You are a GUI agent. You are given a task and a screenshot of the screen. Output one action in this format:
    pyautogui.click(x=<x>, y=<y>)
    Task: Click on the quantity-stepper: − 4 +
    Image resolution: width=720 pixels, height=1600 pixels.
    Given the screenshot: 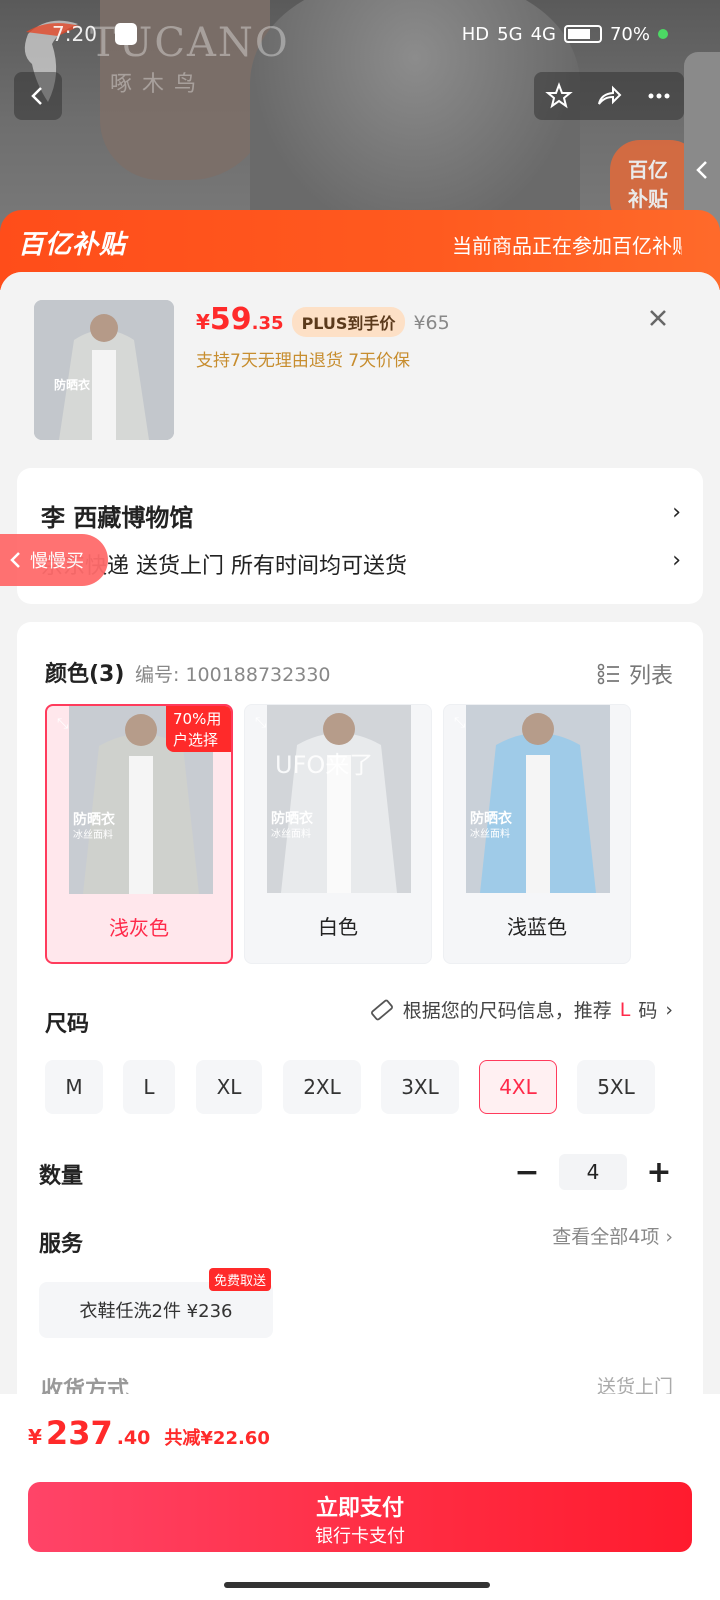 What is the action you would take?
    pyautogui.click(x=593, y=1172)
    